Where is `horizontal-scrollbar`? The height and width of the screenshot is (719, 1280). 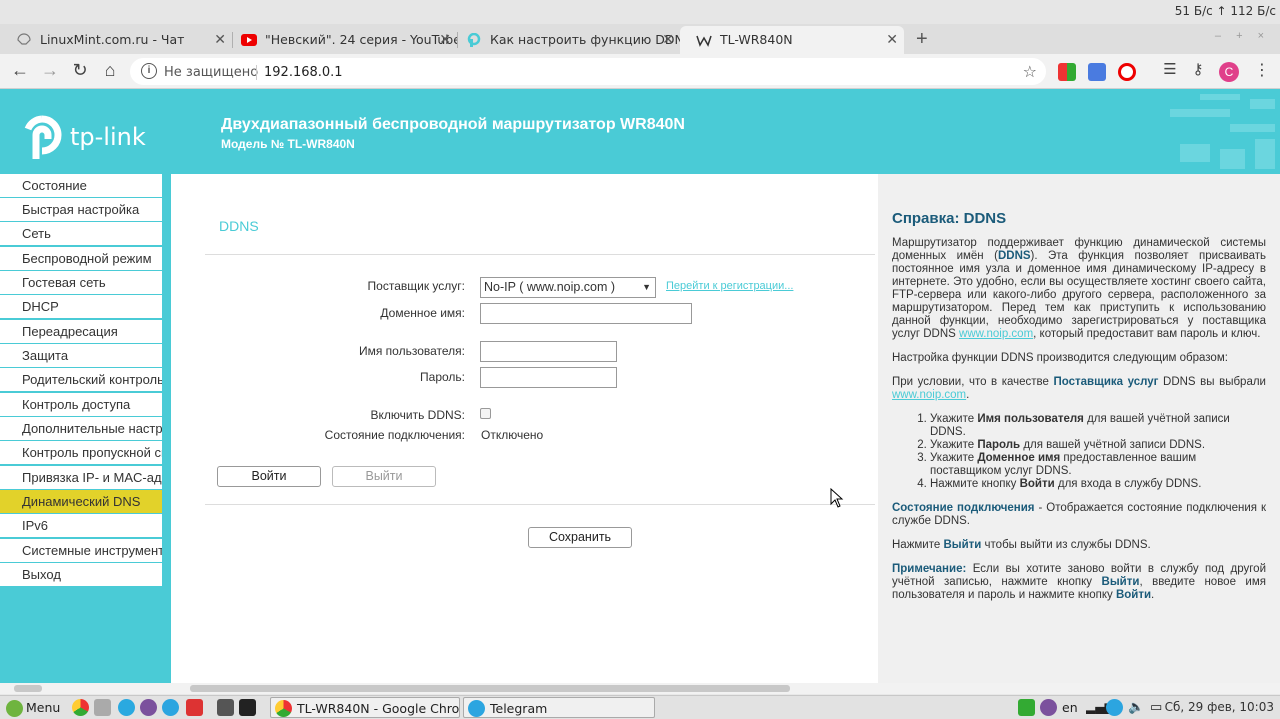
horizontal-scrollbar is located at coordinates (640, 688).